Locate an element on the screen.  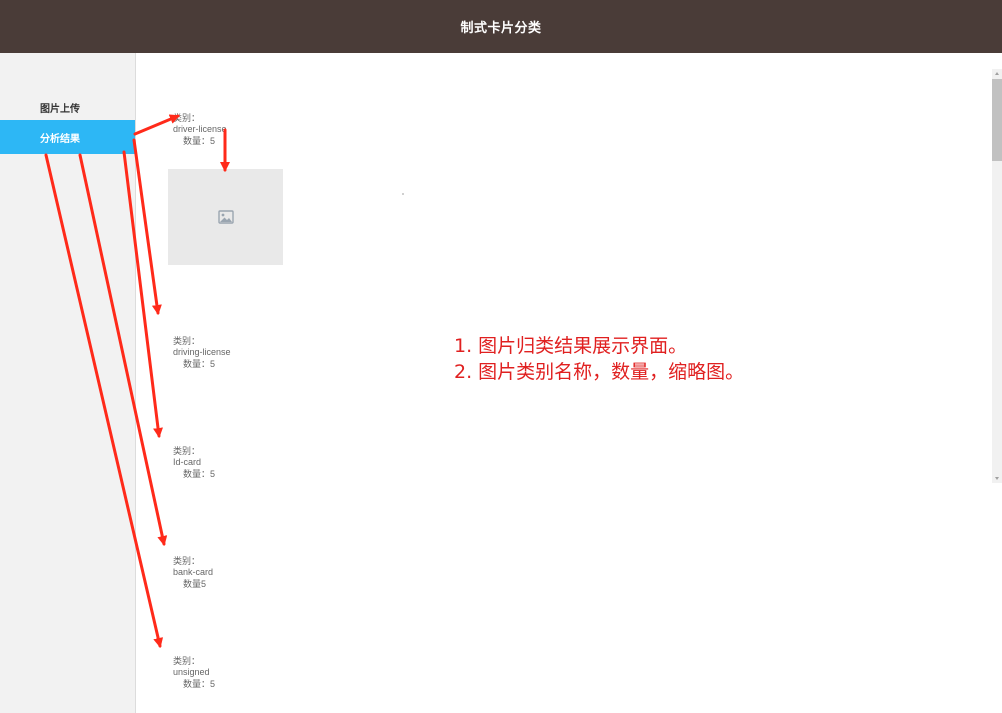
sidebar-item-label: 分析结果 is located at coordinates (60, 139).